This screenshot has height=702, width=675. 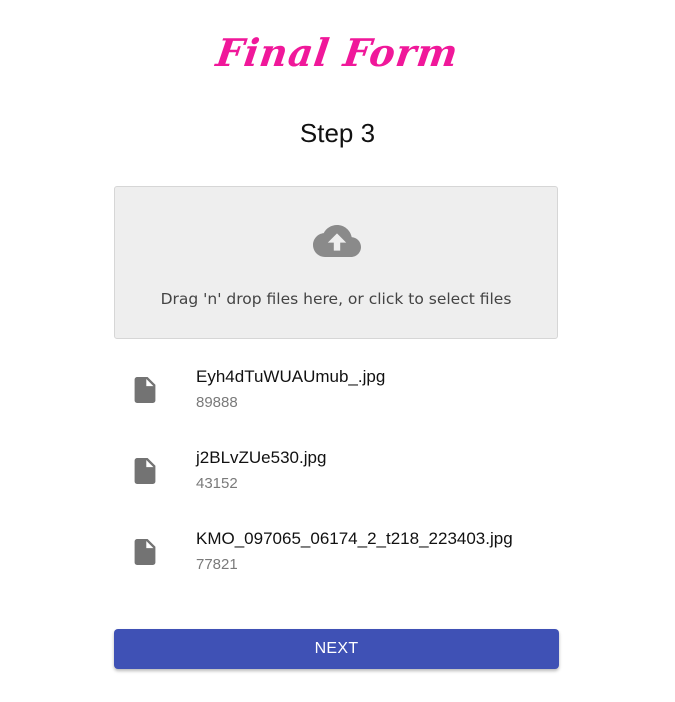 What do you see at coordinates (261, 457) in the screenshot?
I see `file-name: j2BLvZUe530.jpg` at bounding box center [261, 457].